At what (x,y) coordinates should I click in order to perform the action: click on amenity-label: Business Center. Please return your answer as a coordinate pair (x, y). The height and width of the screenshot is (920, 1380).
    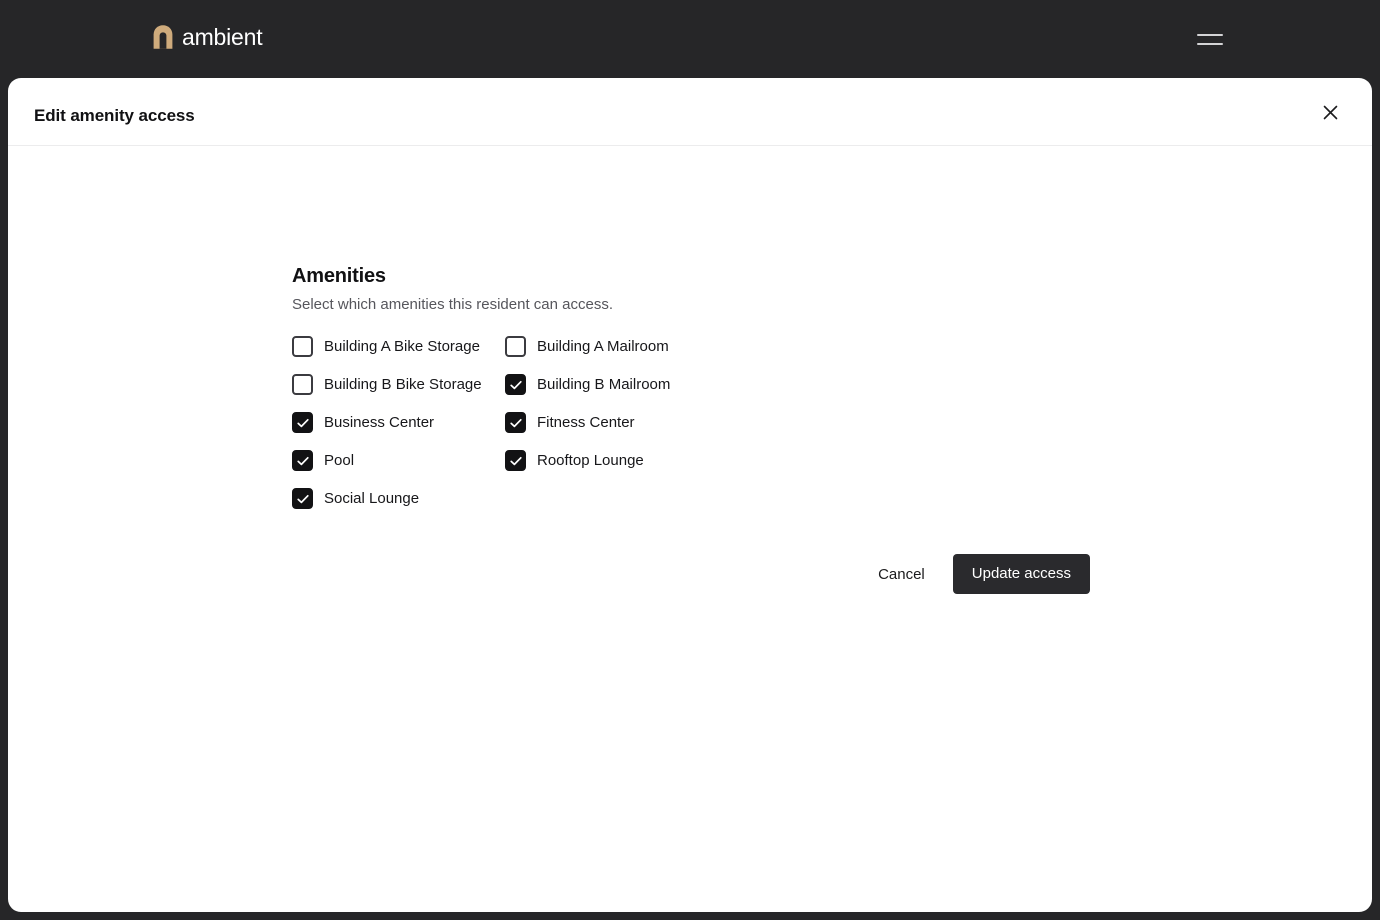
    Looking at the image, I should click on (379, 422).